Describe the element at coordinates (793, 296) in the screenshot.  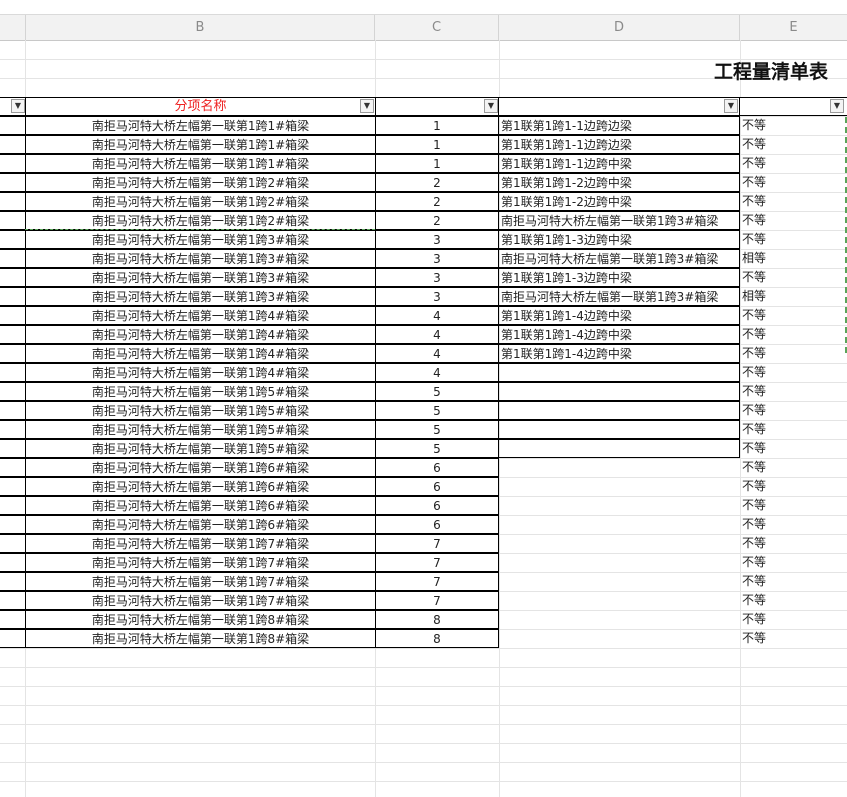
I see `compare-result-cell: 相等` at that location.